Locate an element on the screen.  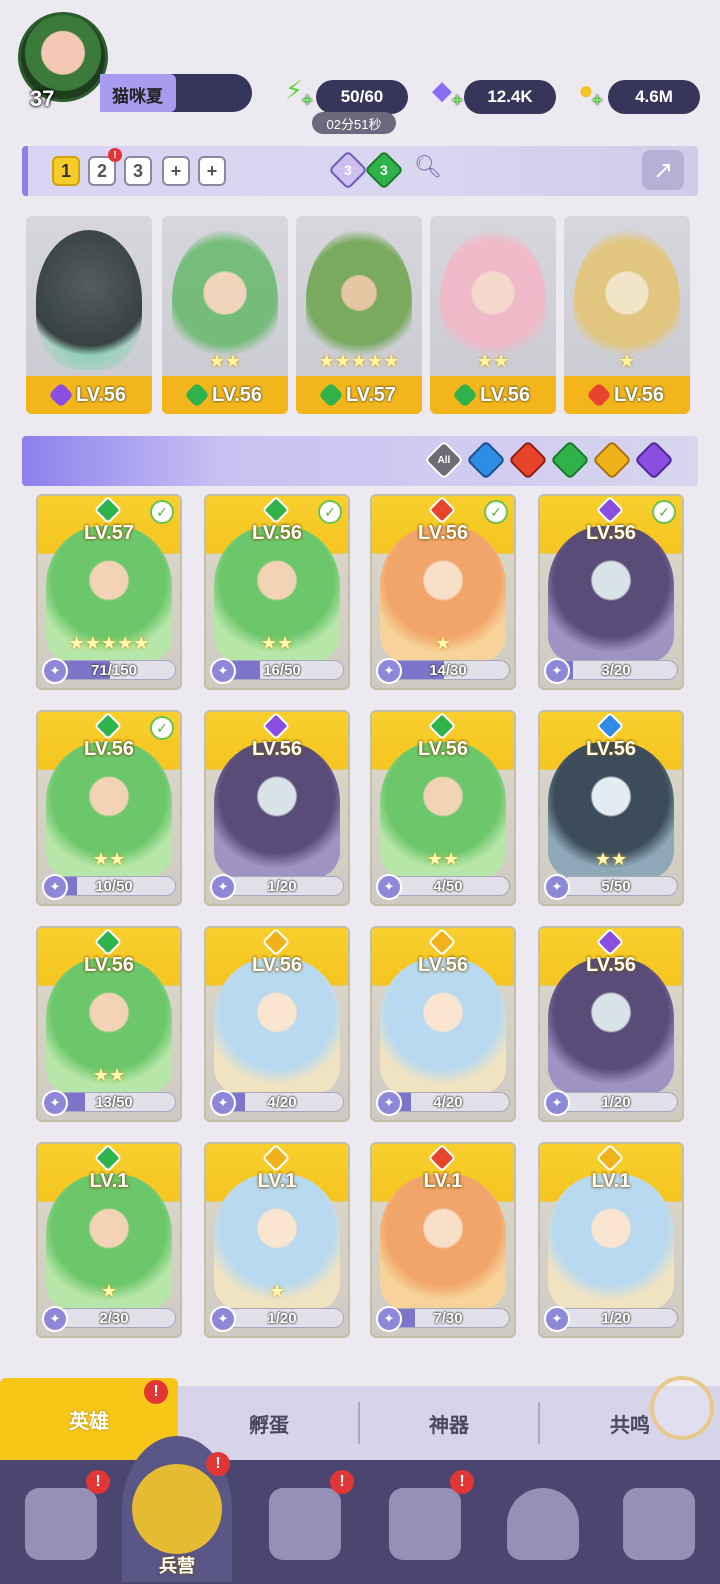
team-tab-3: 3 is located at coordinates (138, 171).